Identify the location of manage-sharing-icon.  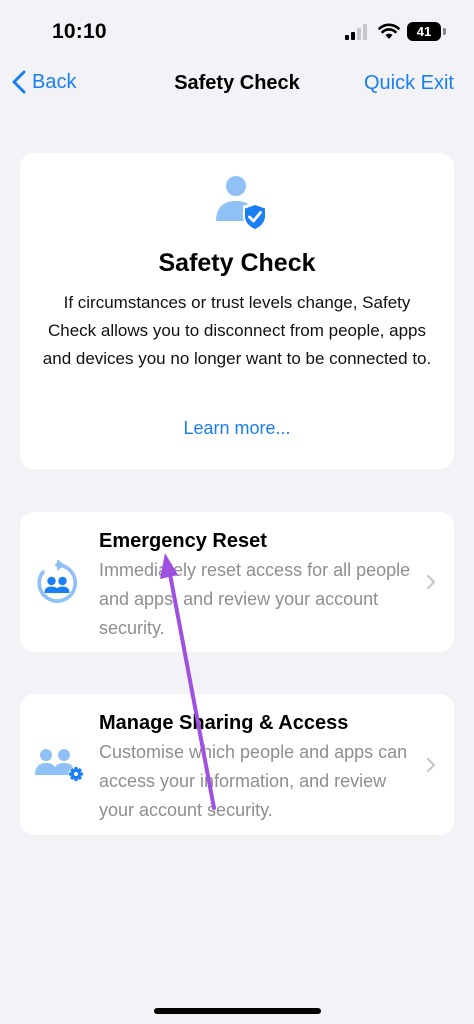
(59, 765).